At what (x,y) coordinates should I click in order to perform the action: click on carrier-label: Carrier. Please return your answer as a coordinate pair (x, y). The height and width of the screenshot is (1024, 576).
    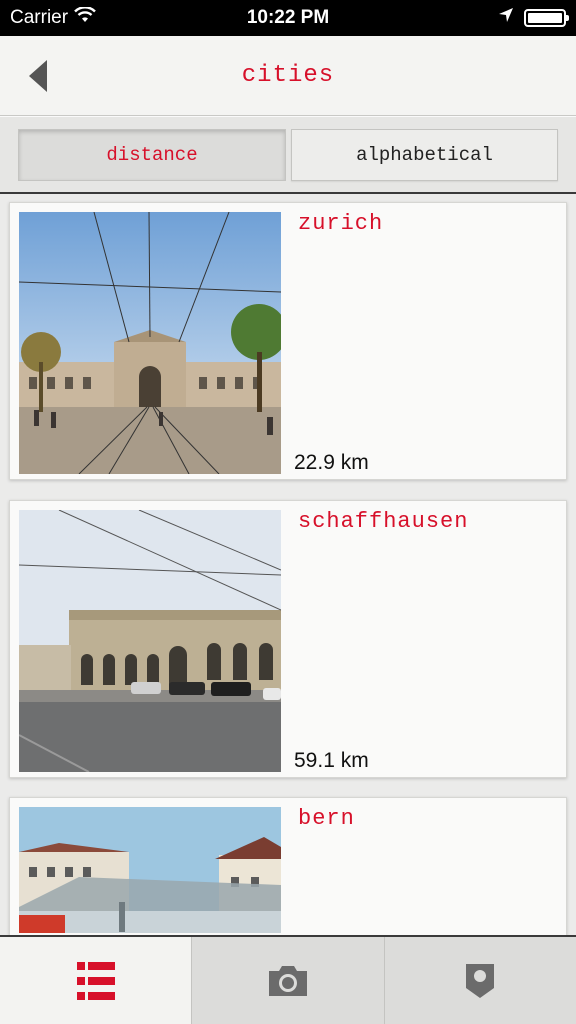
    Looking at the image, I should click on (39, 17).